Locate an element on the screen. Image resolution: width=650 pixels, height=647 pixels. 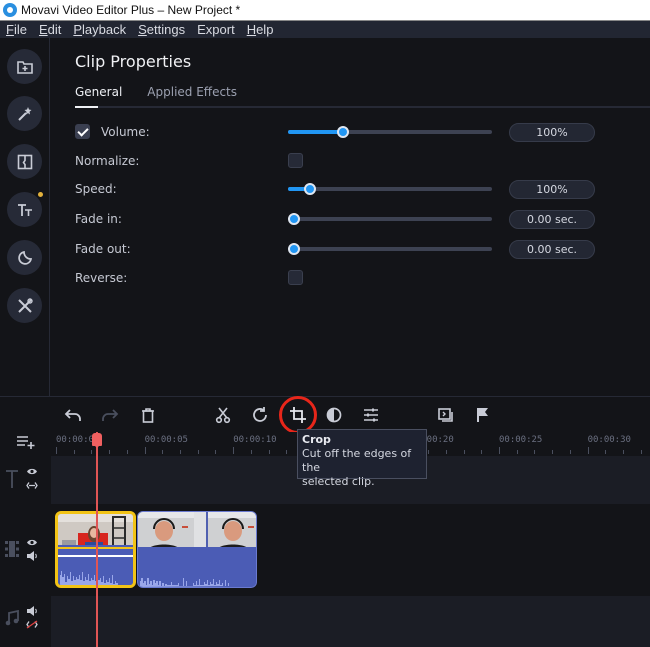
titles-notification-dot is located at coordinates (40, 194).